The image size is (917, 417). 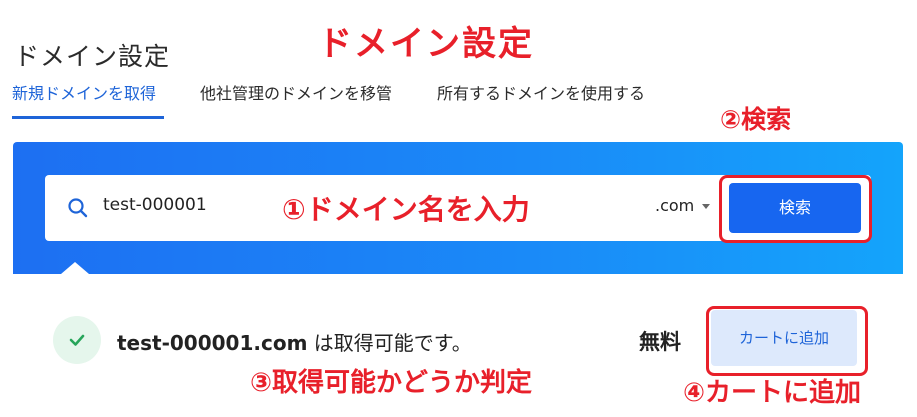 What do you see at coordinates (84, 92) in the screenshot?
I see `tab-new-domain: 新規ドメインを取得` at bounding box center [84, 92].